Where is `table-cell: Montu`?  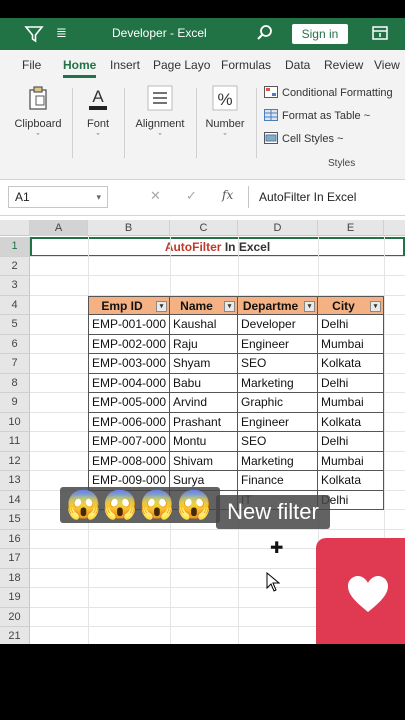 table-cell: Montu is located at coordinates (204, 442).